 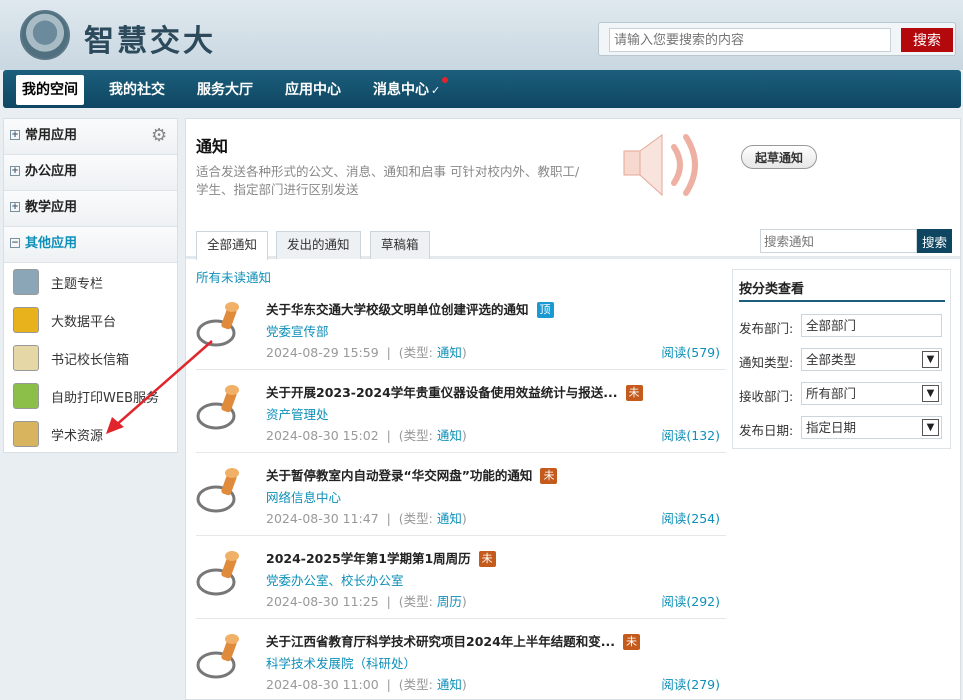 I want to click on nav-service-hall: 服务大厅, so click(x=225, y=90).